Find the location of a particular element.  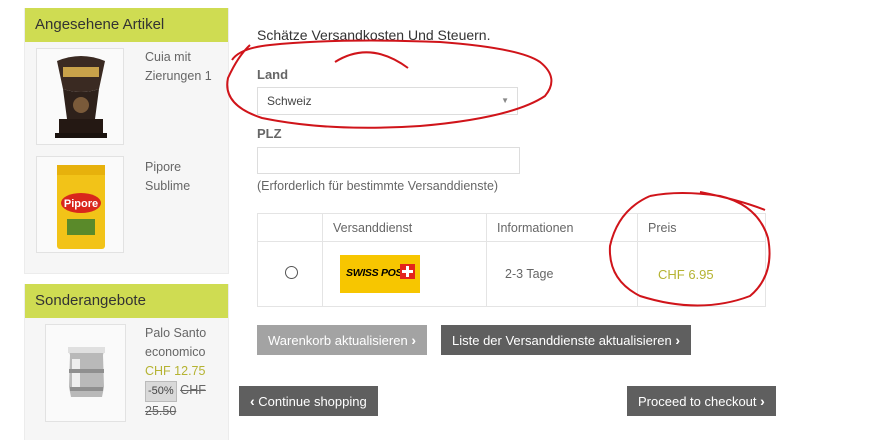

update-shipping-button: Liste der Versanddienste aktualisieren › is located at coordinates (566, 340).